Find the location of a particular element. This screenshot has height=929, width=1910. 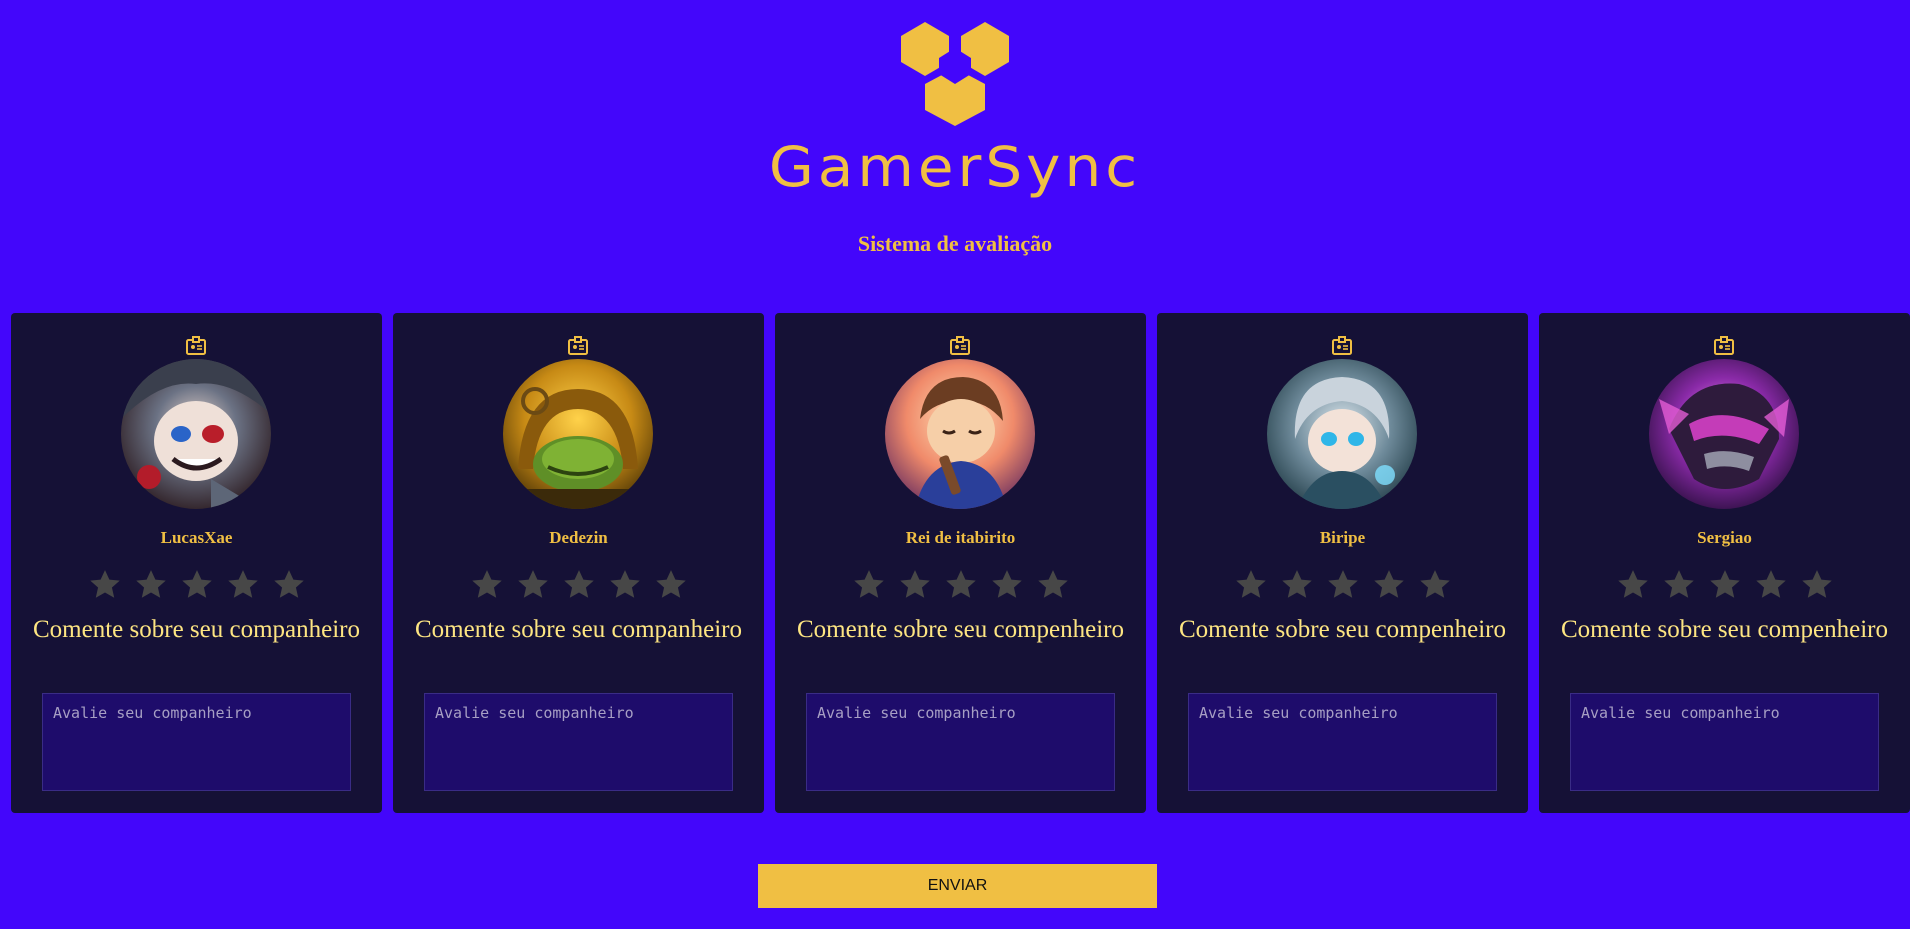

teammate-card: LucasXae Comente sobre seu companheiro is located at coordinates (196, 563).